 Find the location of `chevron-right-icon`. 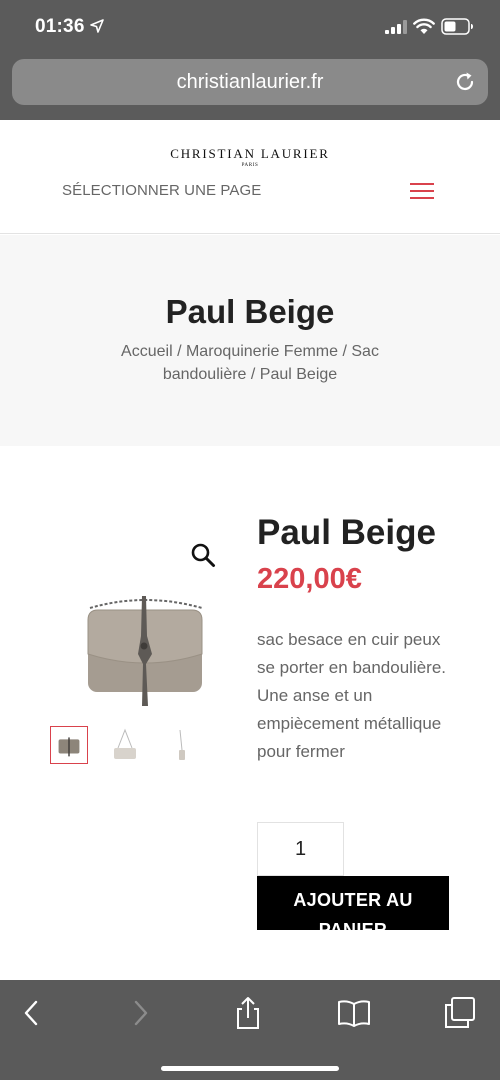

chevron-right-icon is located at coordinates (141, 1013).